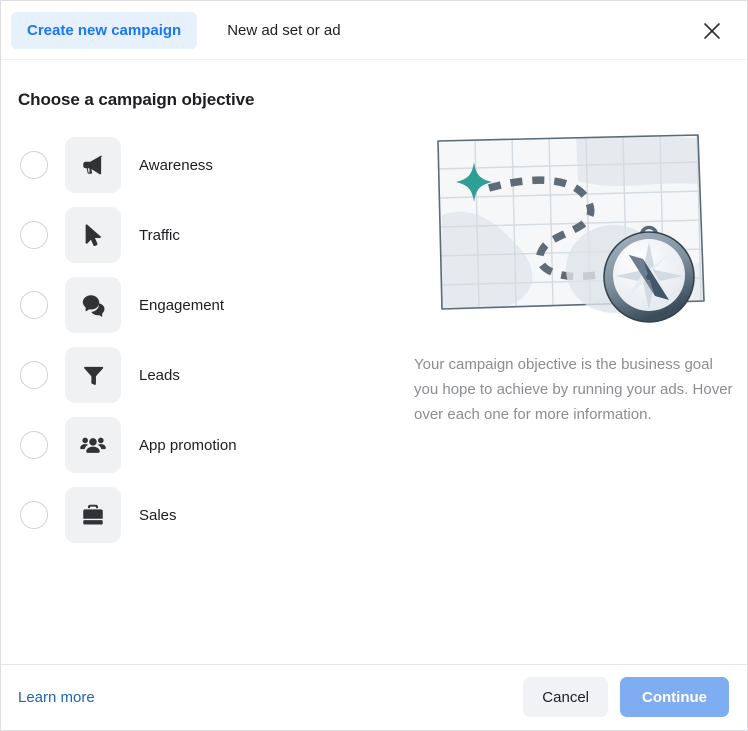 The image size is (748, 731). Describe the element at coordinates (34, 235) in the screenshot. I see `radio-traffic` at that location.